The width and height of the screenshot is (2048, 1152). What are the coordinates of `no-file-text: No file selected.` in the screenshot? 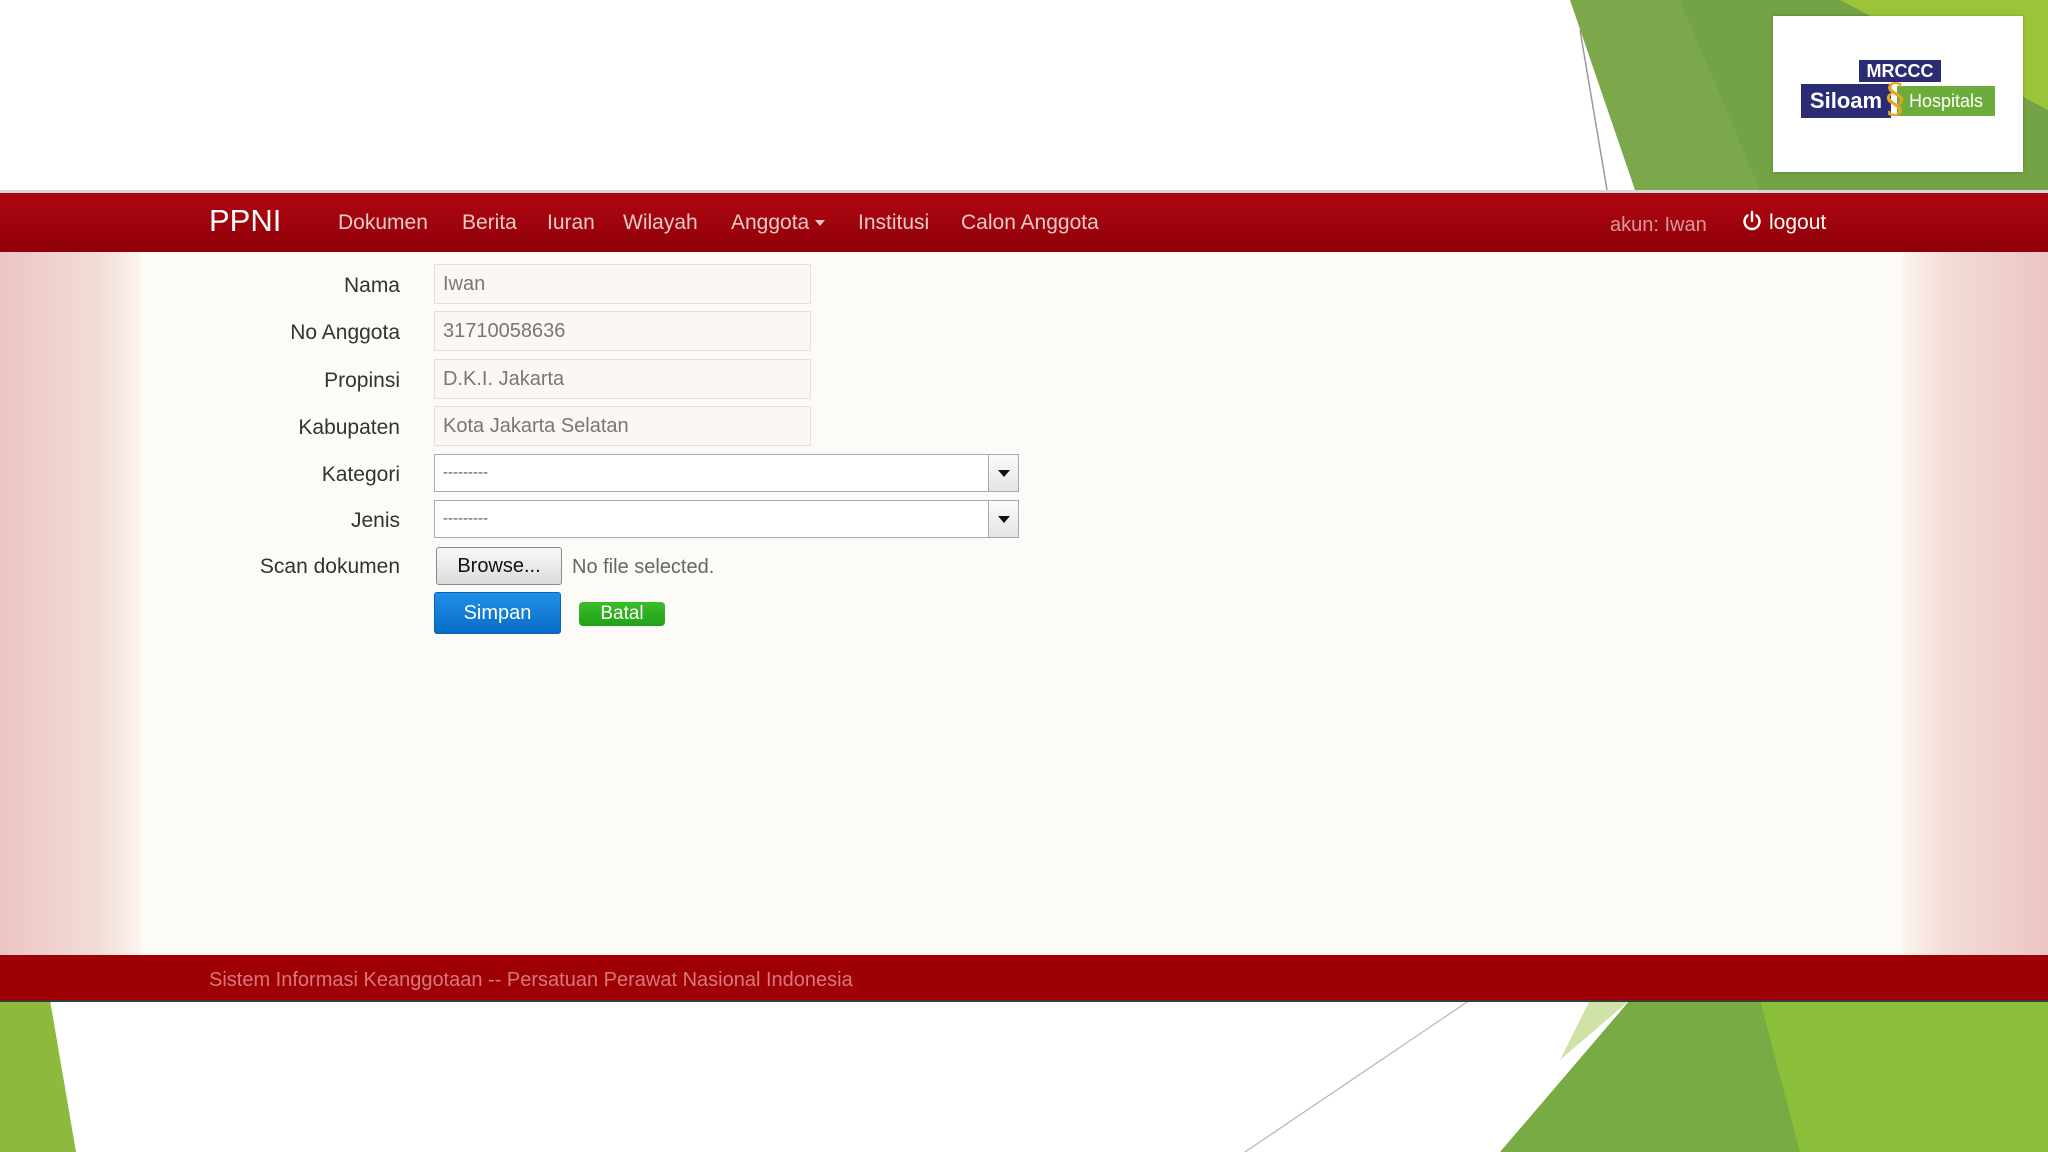 It's located at (643, 567).